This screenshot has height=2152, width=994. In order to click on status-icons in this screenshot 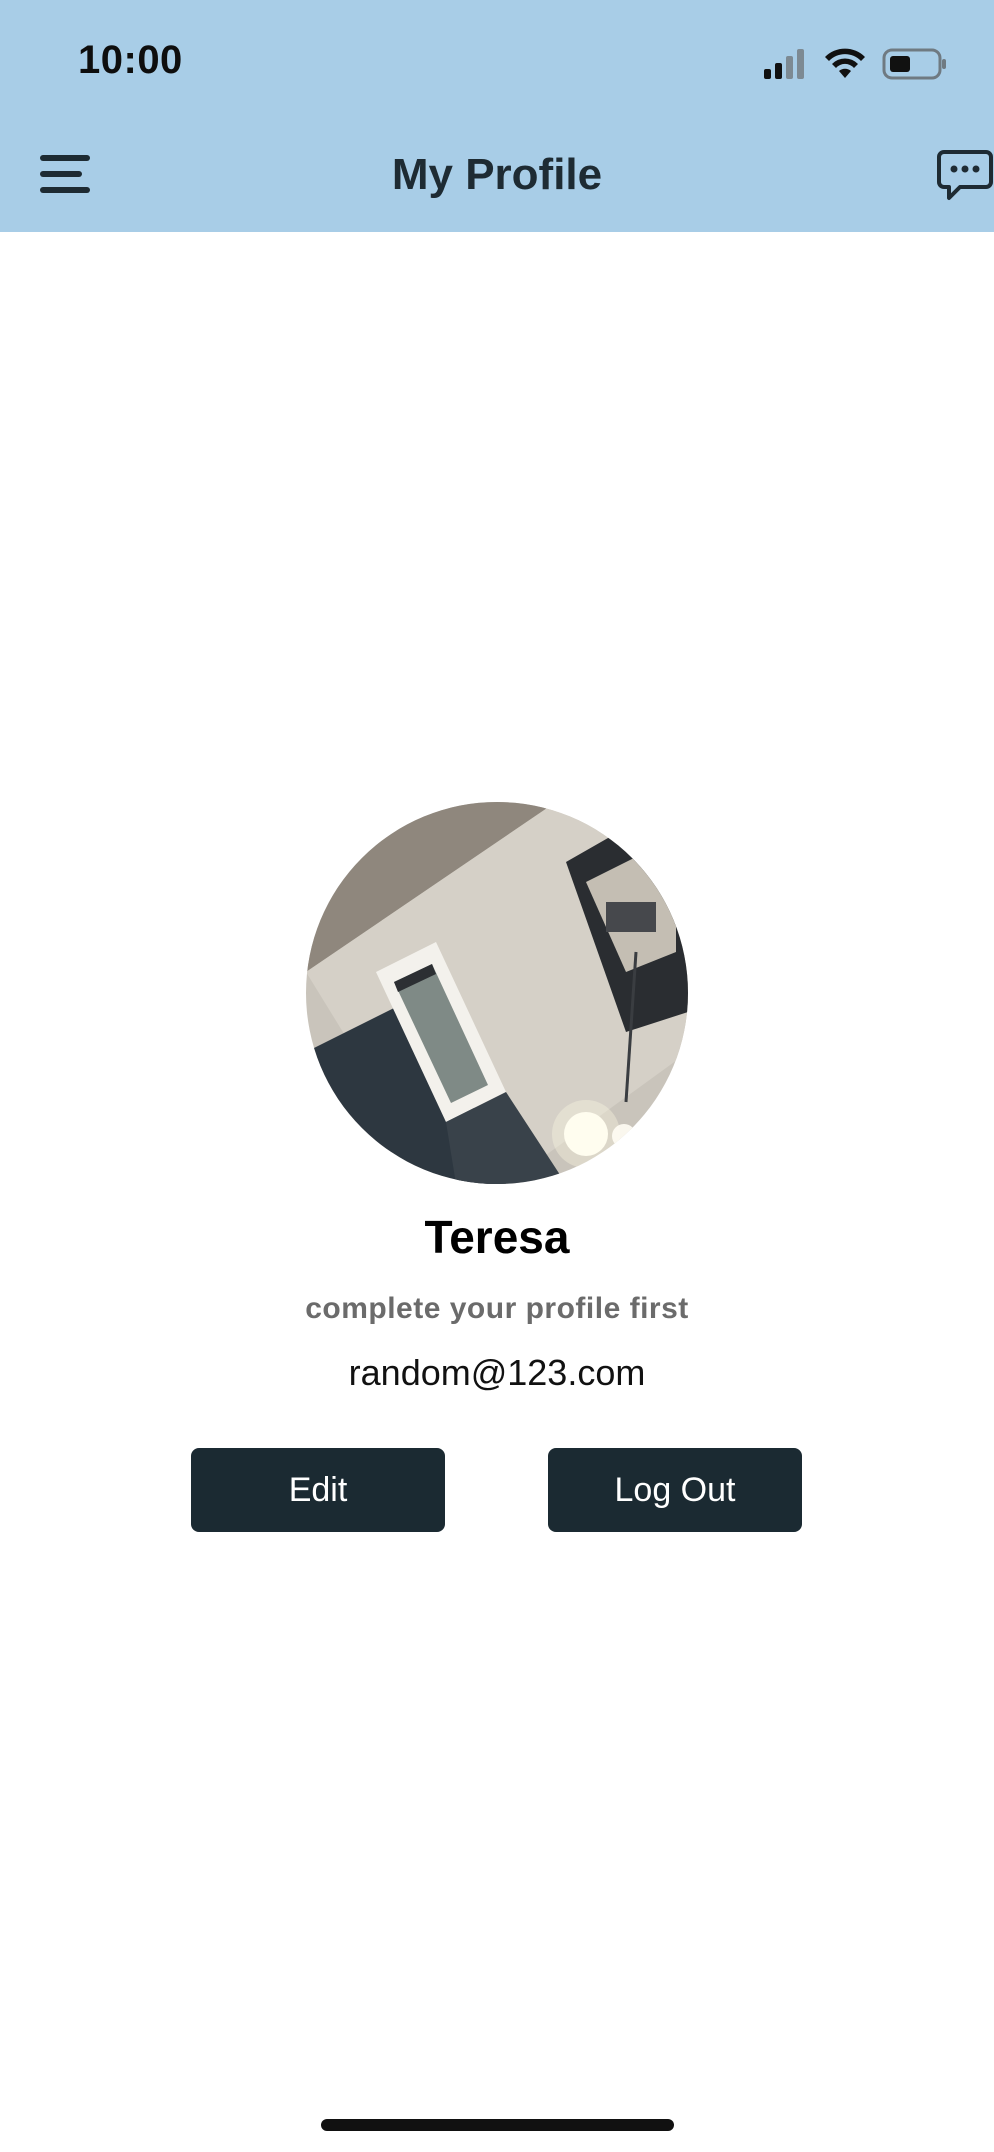, I will do `click(856, 64)`.